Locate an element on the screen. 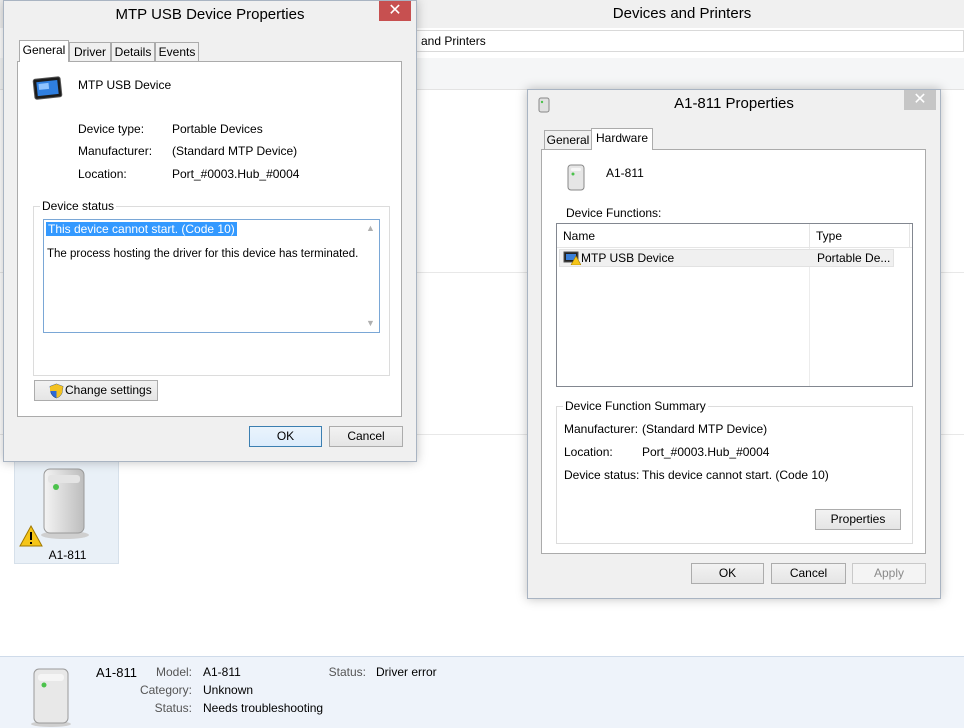 Image resolution: width=964 pixels, height=728 pixels. details-category-key: Category: is located at coordinates (165, 690).